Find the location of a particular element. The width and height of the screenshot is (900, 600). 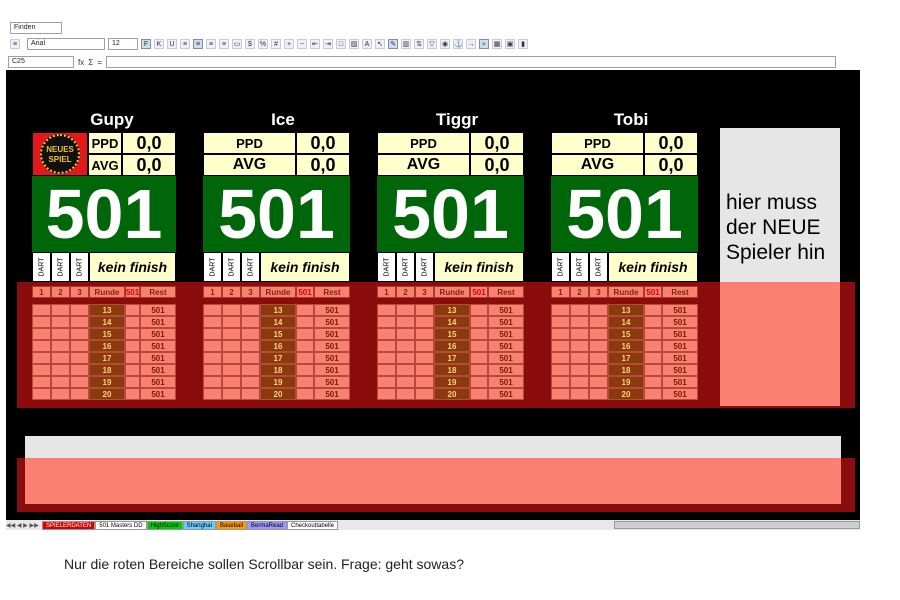

sum-icon: Σ is located at coordinates (90, 62).